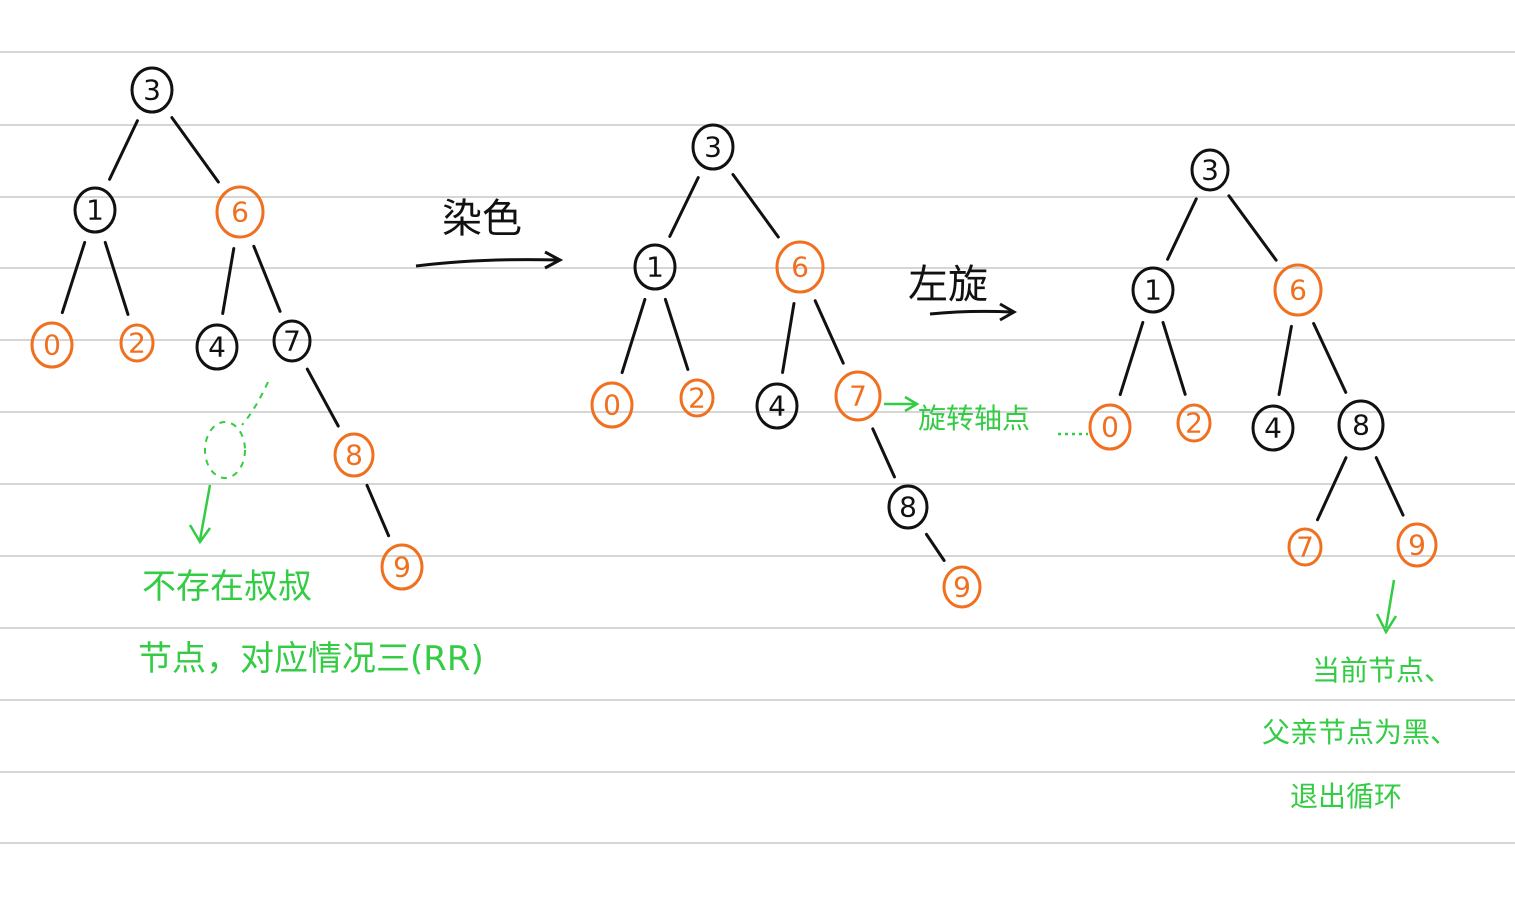  Describe the element at coordinates (974, 418) in the screenshot. I see `note-pivot: 旋转轴点` at that location.